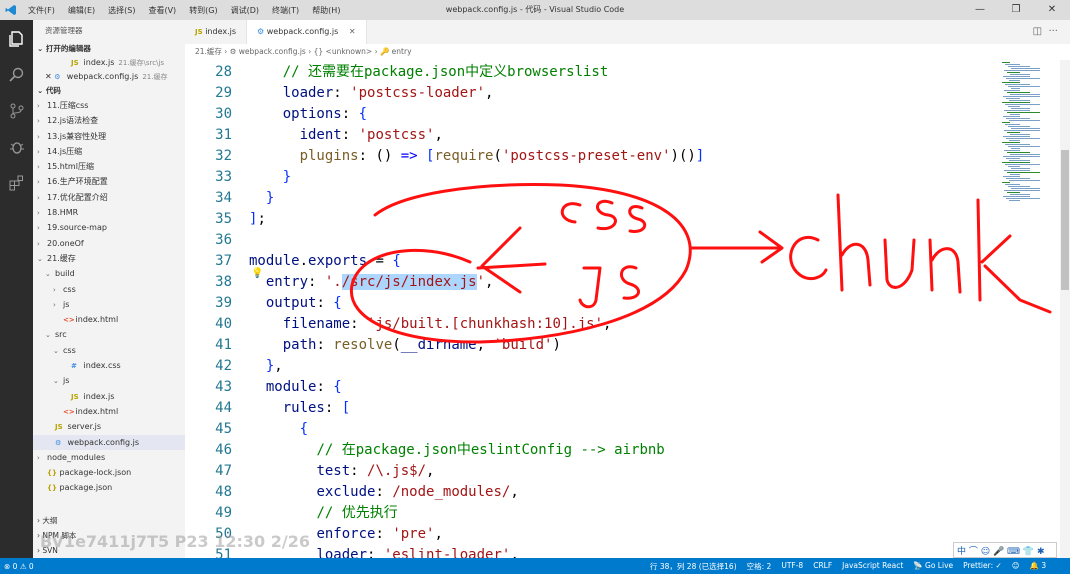 The height and width of the screenshot is (574, 1070). What do you see at coordinates (109, 380) in the screenshot?
I see `tree-item: ⌄ js` at bounding box center [109, 380].